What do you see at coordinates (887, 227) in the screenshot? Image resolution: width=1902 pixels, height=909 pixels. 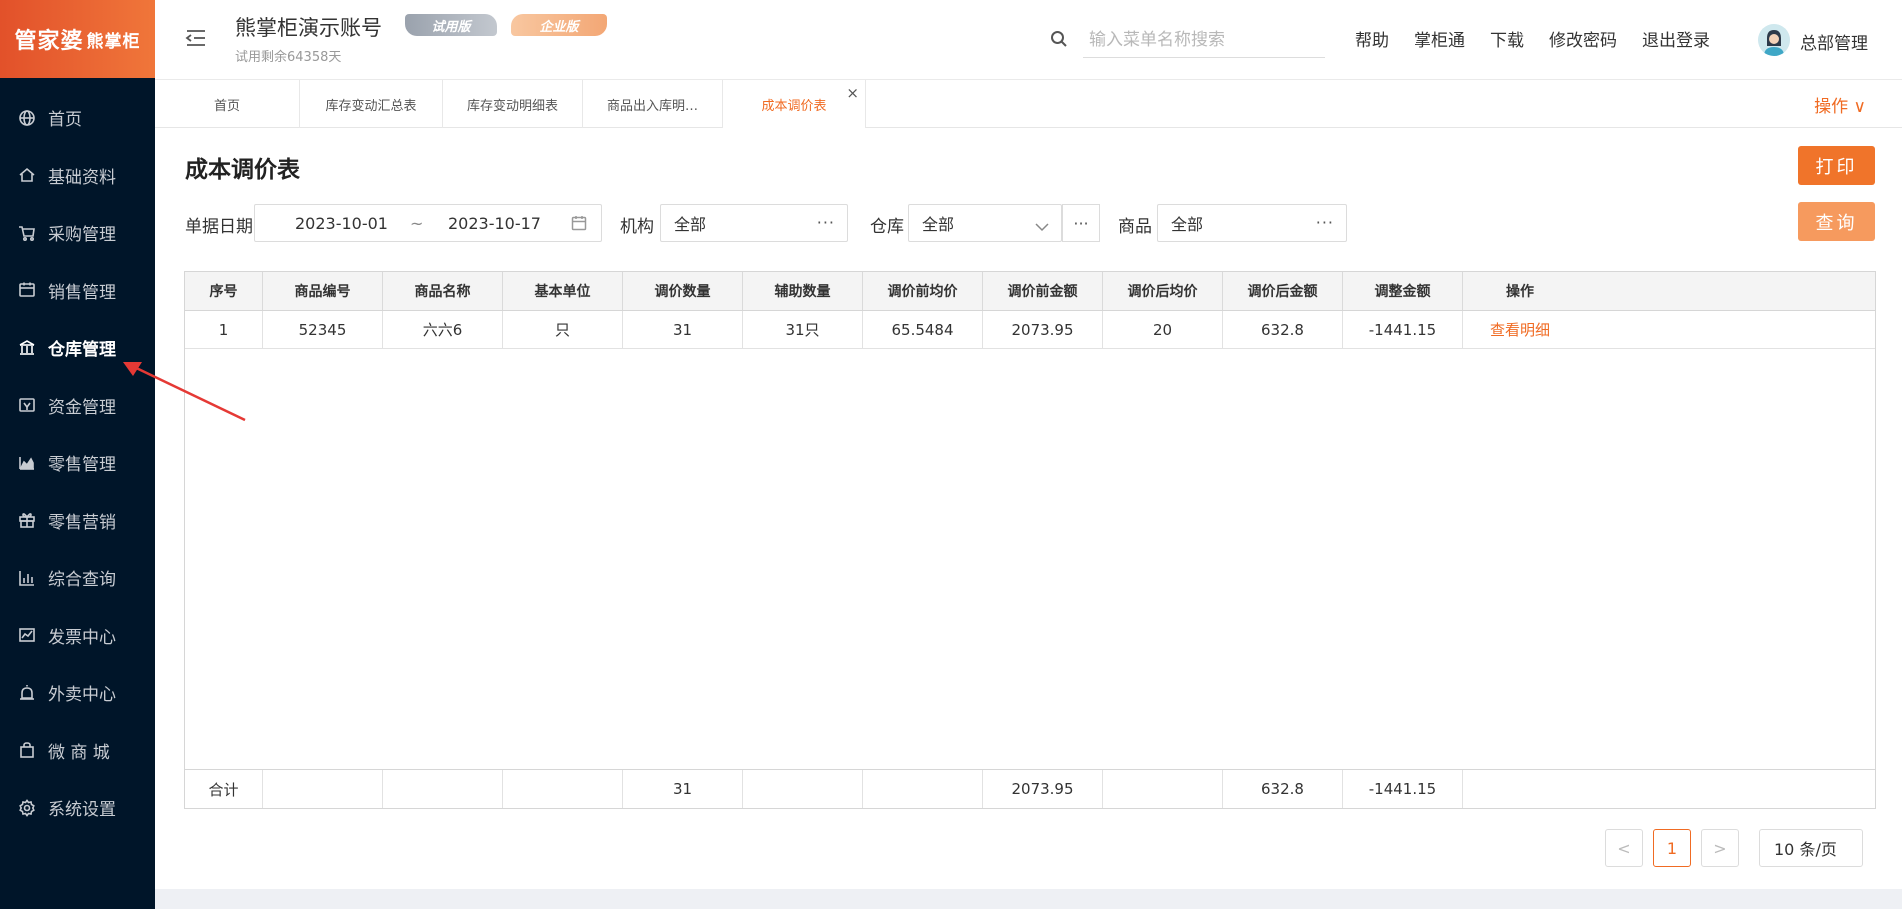 I see `warehouse-label: 仓库` at bounding box center [887, 227].